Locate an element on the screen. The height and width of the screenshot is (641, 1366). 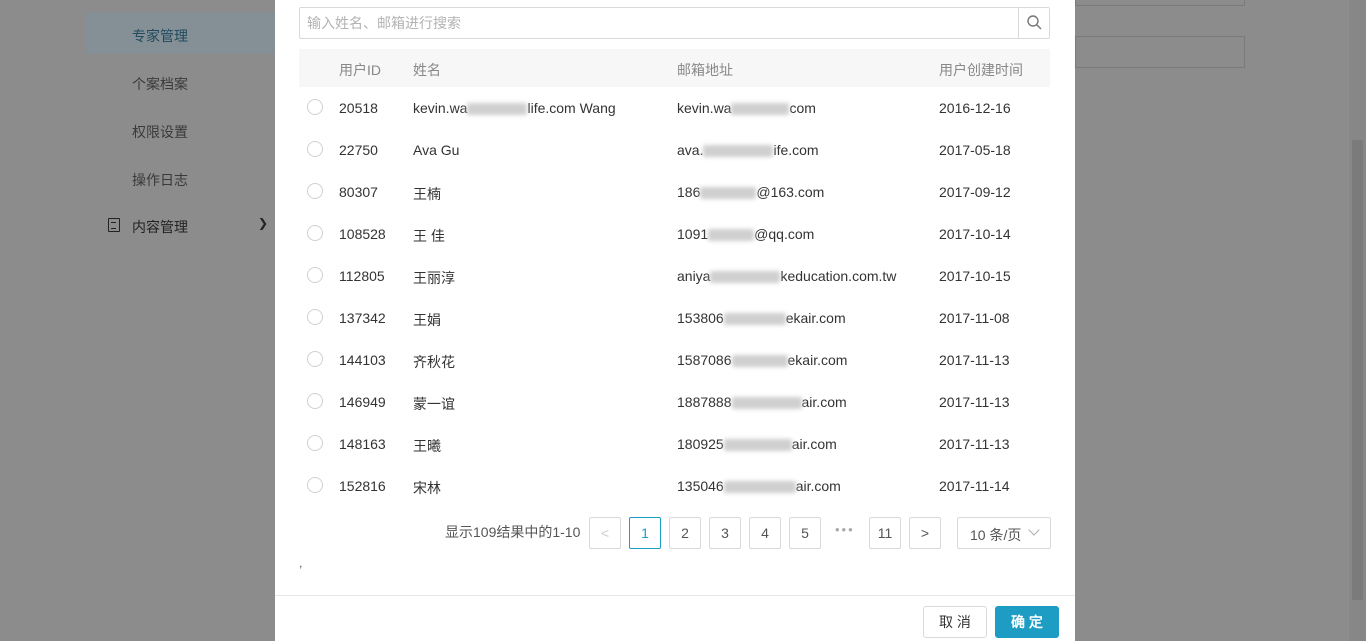
scrollbar-thumb is located at coordinates (1357, 370).